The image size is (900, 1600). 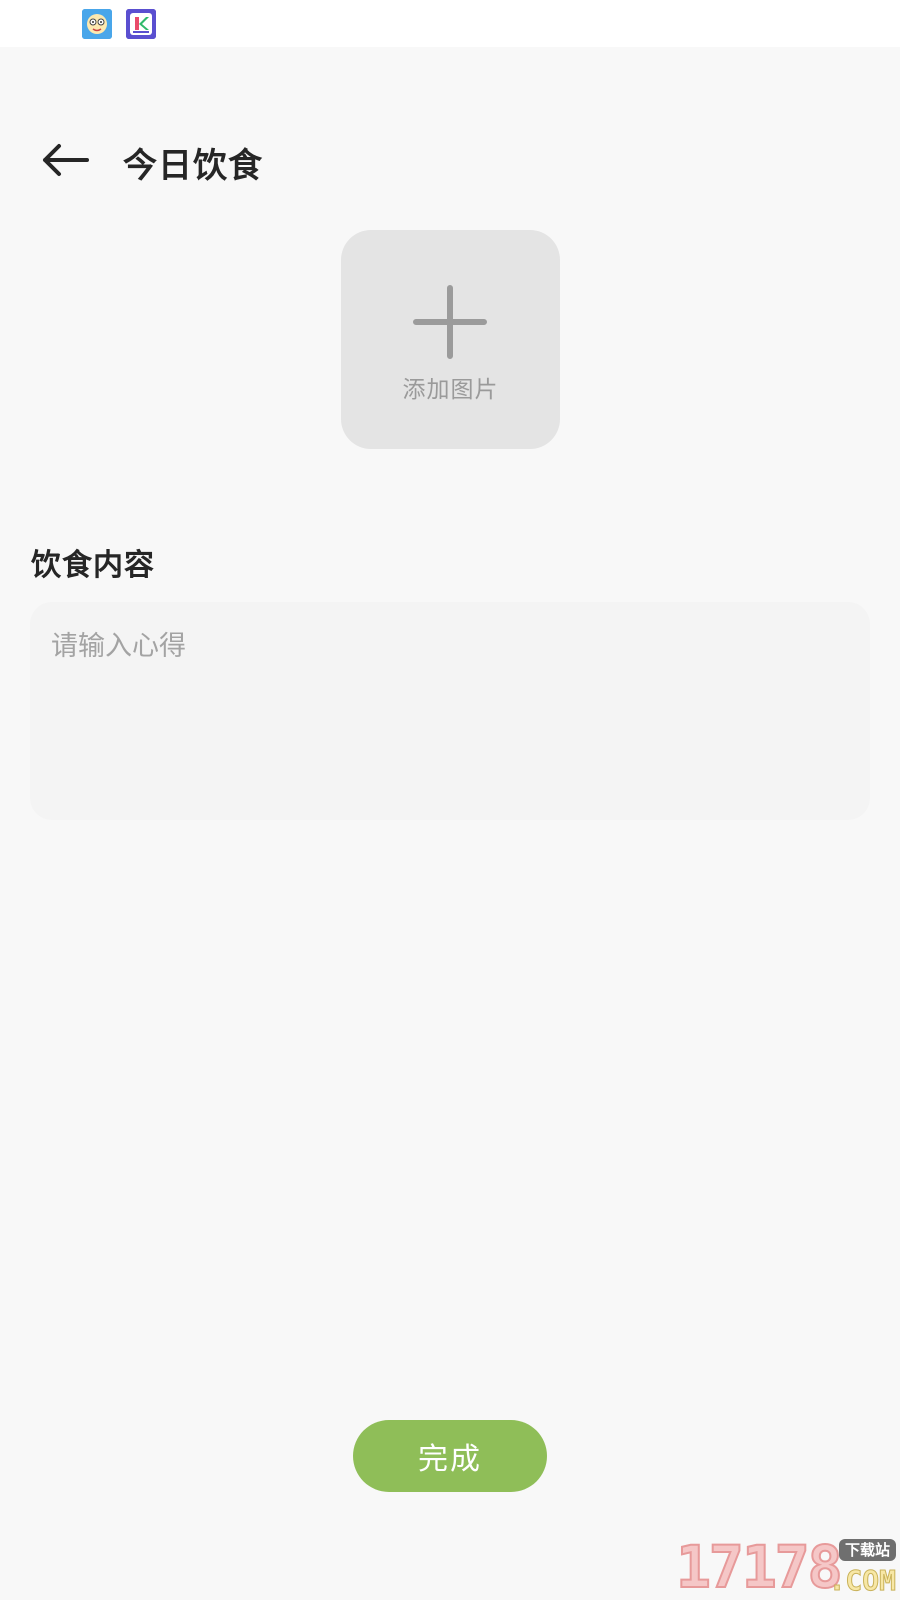 I want to click on content-input, so click(x=450, y=711).